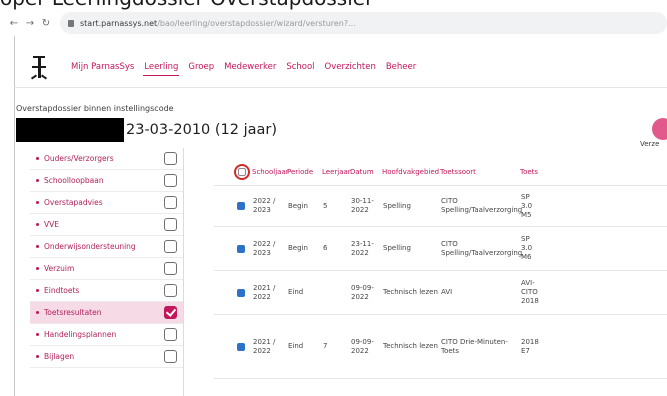 The height and width of the screenshot is (396, 667). I want to click on sidebar-item-label: Handelingsplannen, so click(80, 334).